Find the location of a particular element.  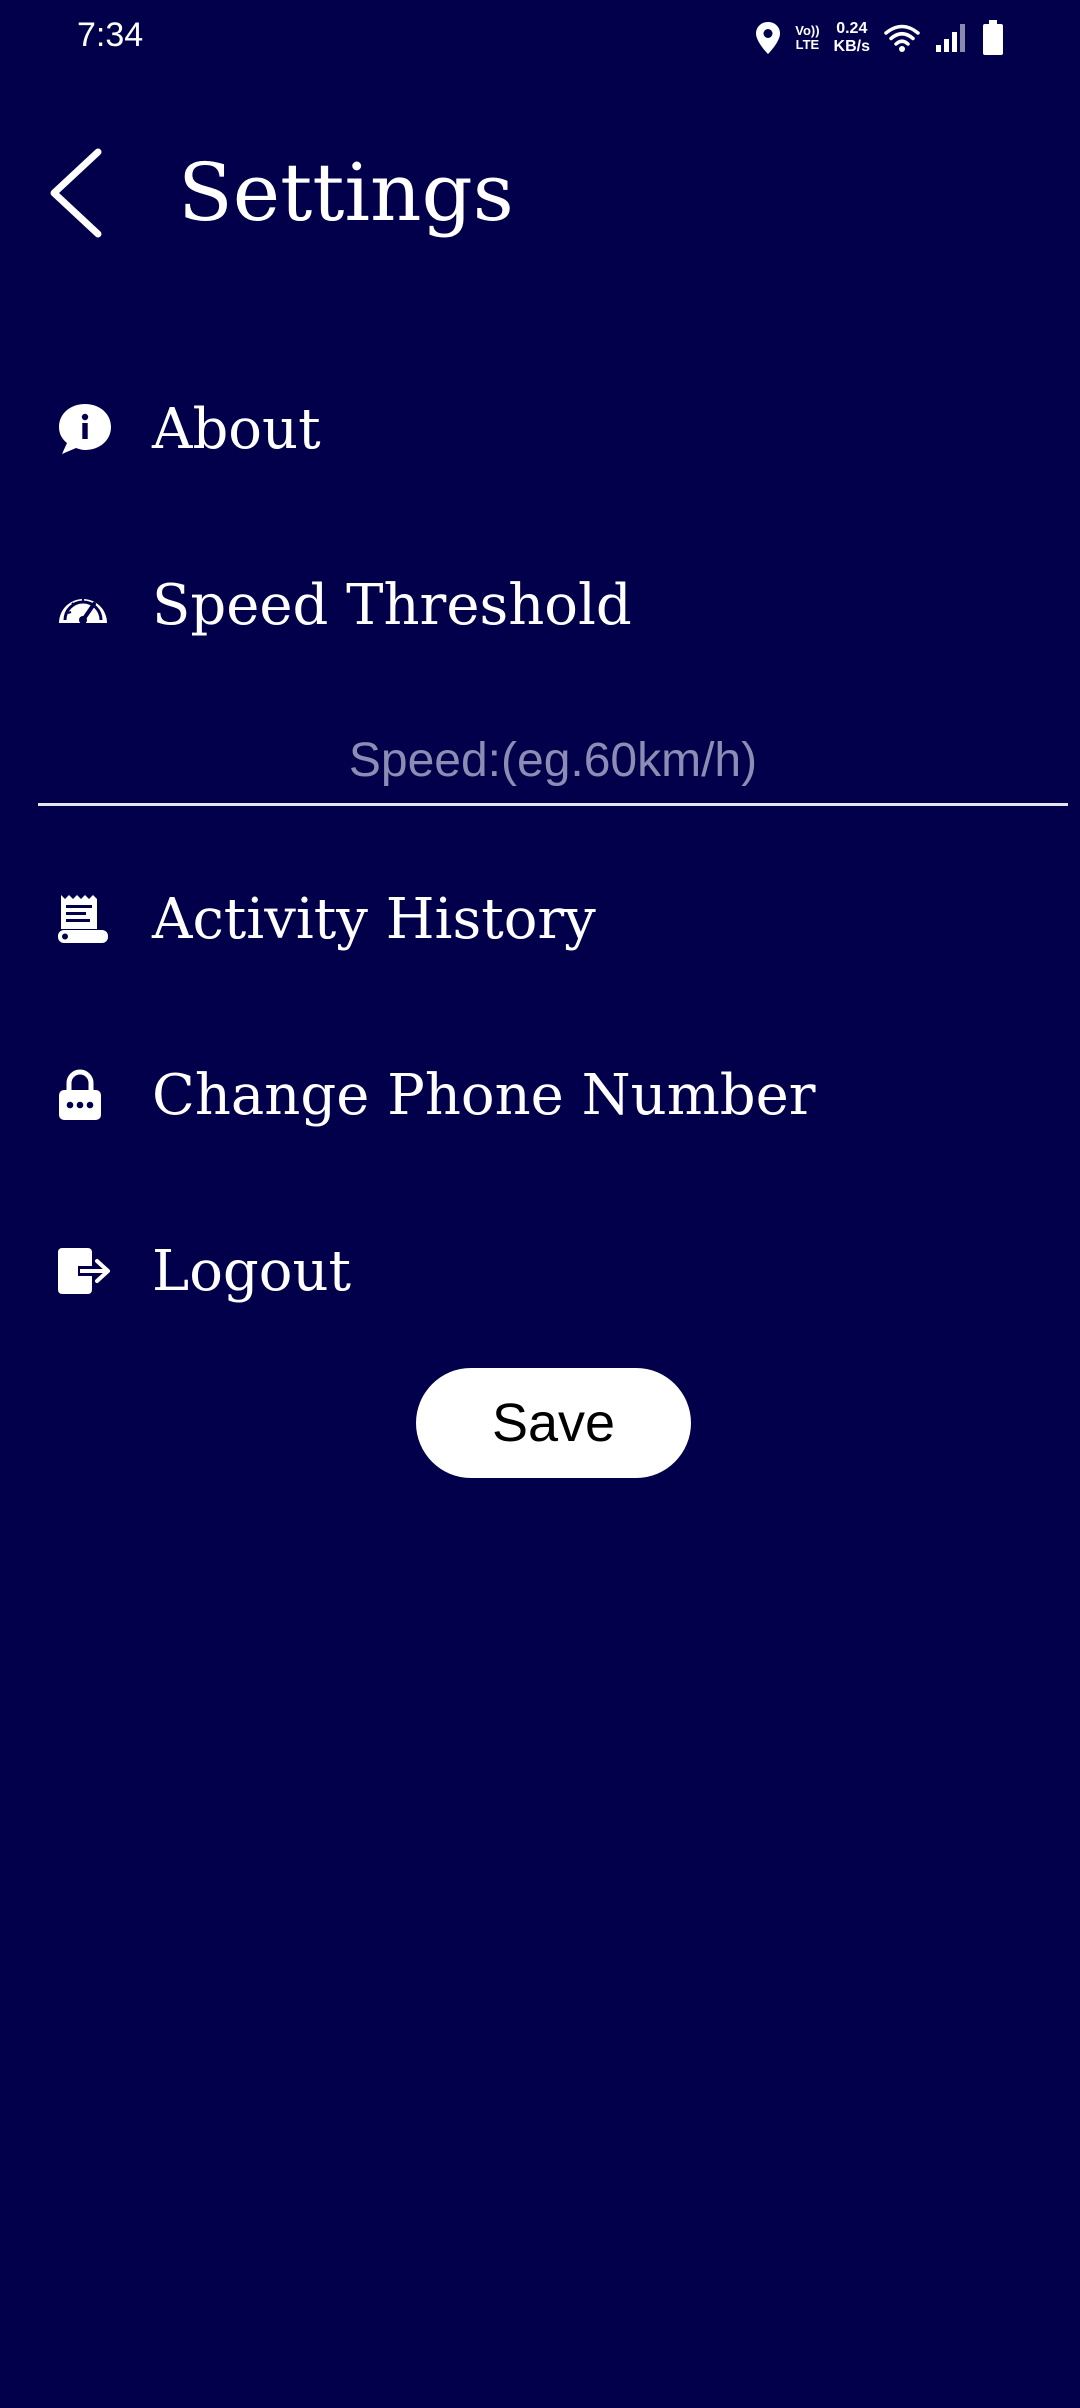

logout-icon is located at coordinates (83, 1271).